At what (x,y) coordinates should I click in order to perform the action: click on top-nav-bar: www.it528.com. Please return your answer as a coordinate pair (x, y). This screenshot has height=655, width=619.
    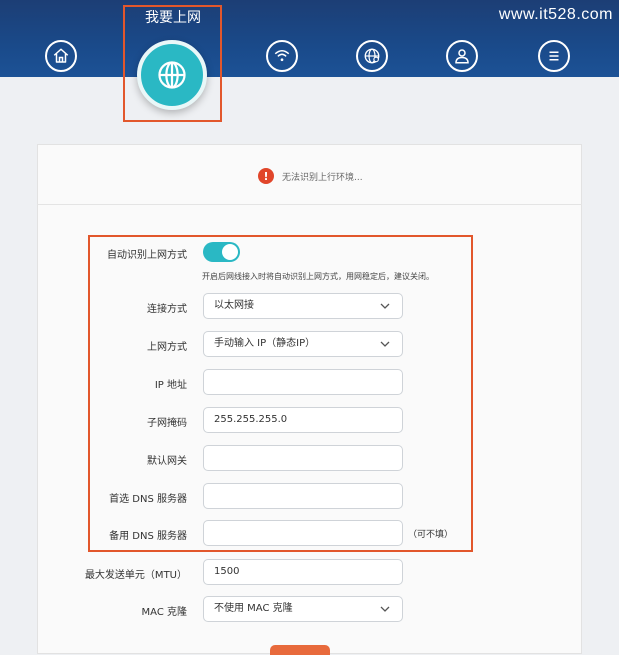
    Looking at the image, I should click on (309, 38).